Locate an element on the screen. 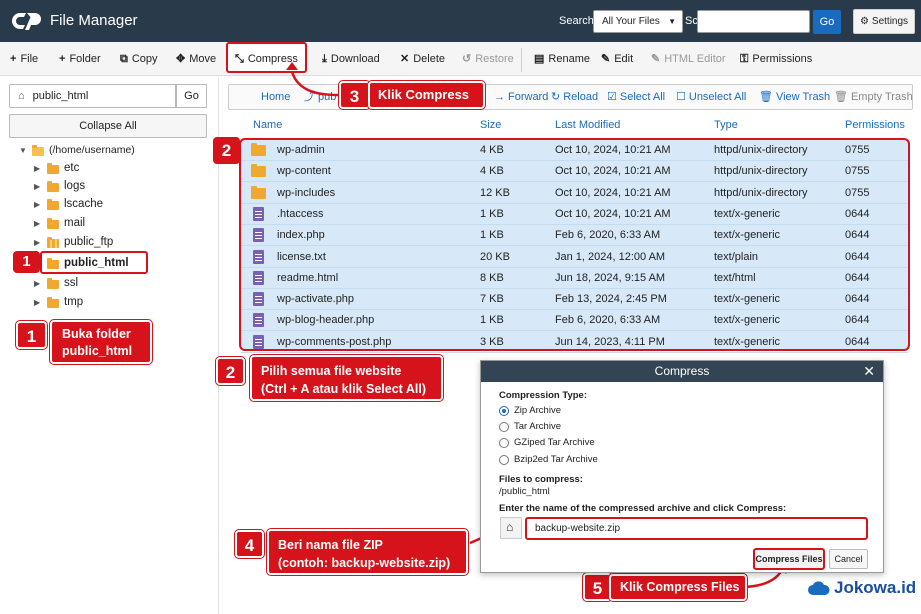  cell-modified: Oct 10, 2024, 10:21 AM is located at coordinates (613, 192).